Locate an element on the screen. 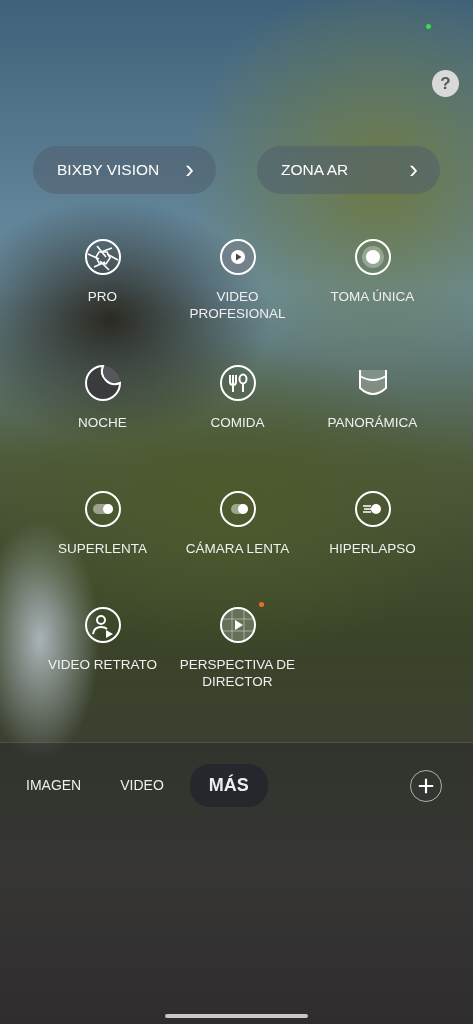  fork-spoon-icon is located at coordinates (237, 383).